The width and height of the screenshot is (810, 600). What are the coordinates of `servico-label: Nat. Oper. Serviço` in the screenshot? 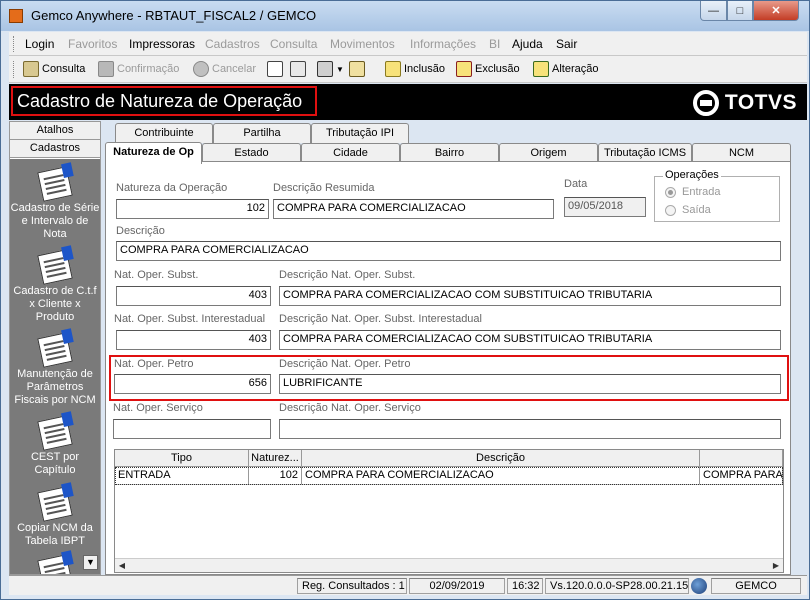 It's located at (158, 408).